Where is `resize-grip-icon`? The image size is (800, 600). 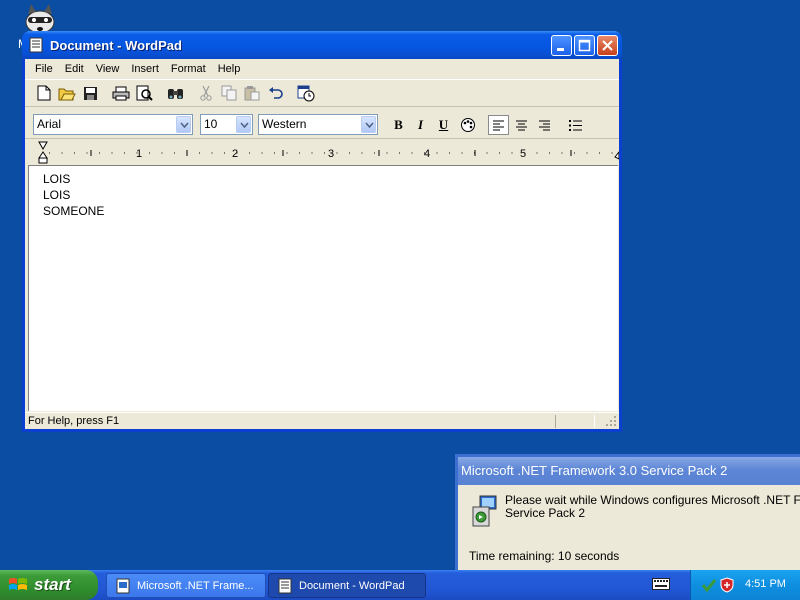
resize-grip-icon is located at coordinates (611, 421).